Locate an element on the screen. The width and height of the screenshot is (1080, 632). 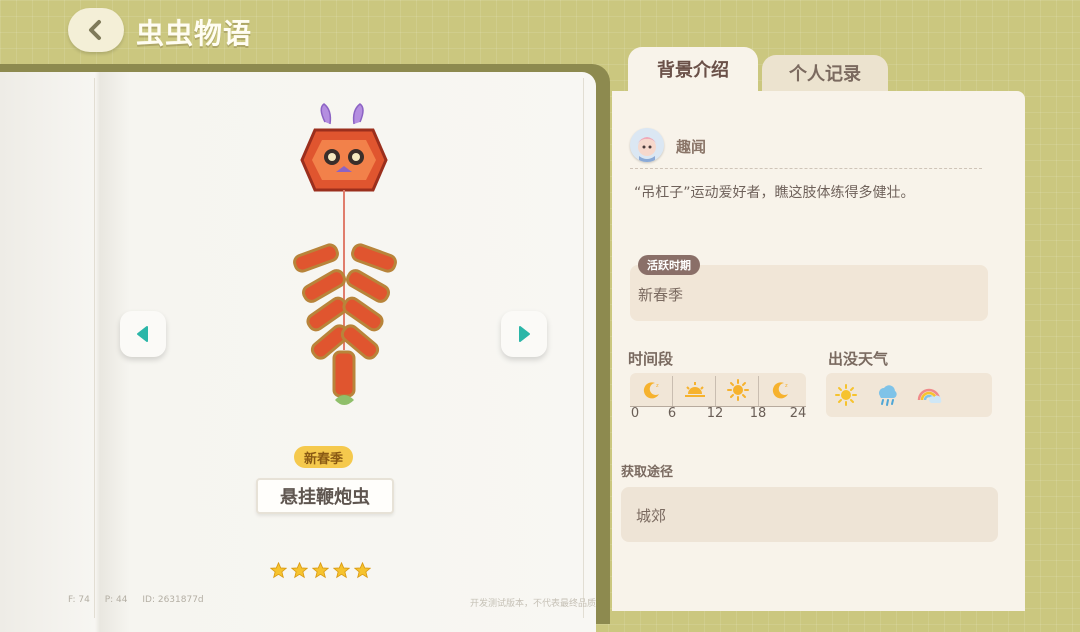
trivia-text: “吊杠子”运动爱好者，瞧这肢体练得多健壮。 is located at coordinates (774, 193).